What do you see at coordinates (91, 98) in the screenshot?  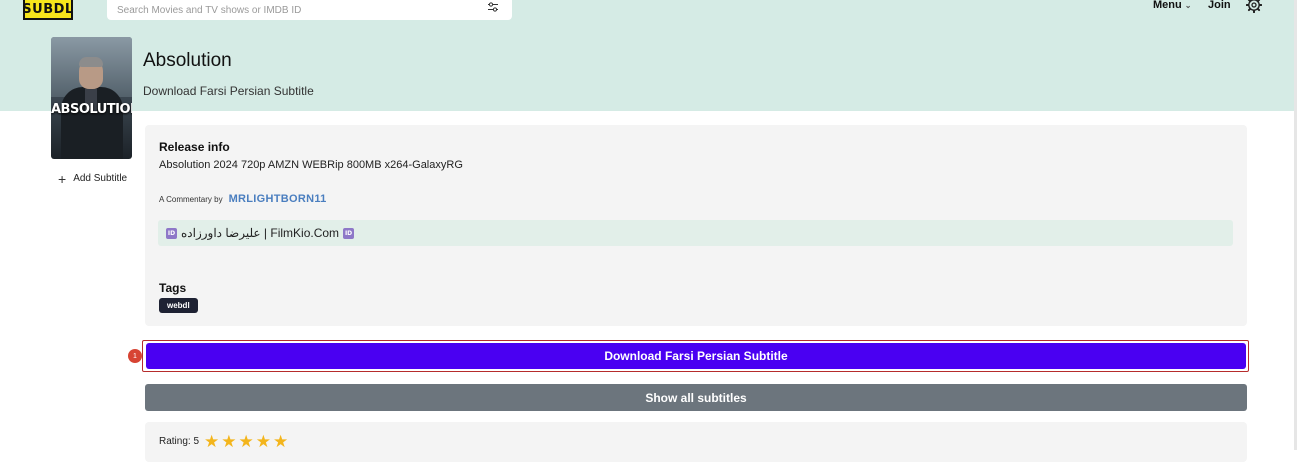 I see `movie-poster: ABSOLUTION` at bounding box center [91, 98].